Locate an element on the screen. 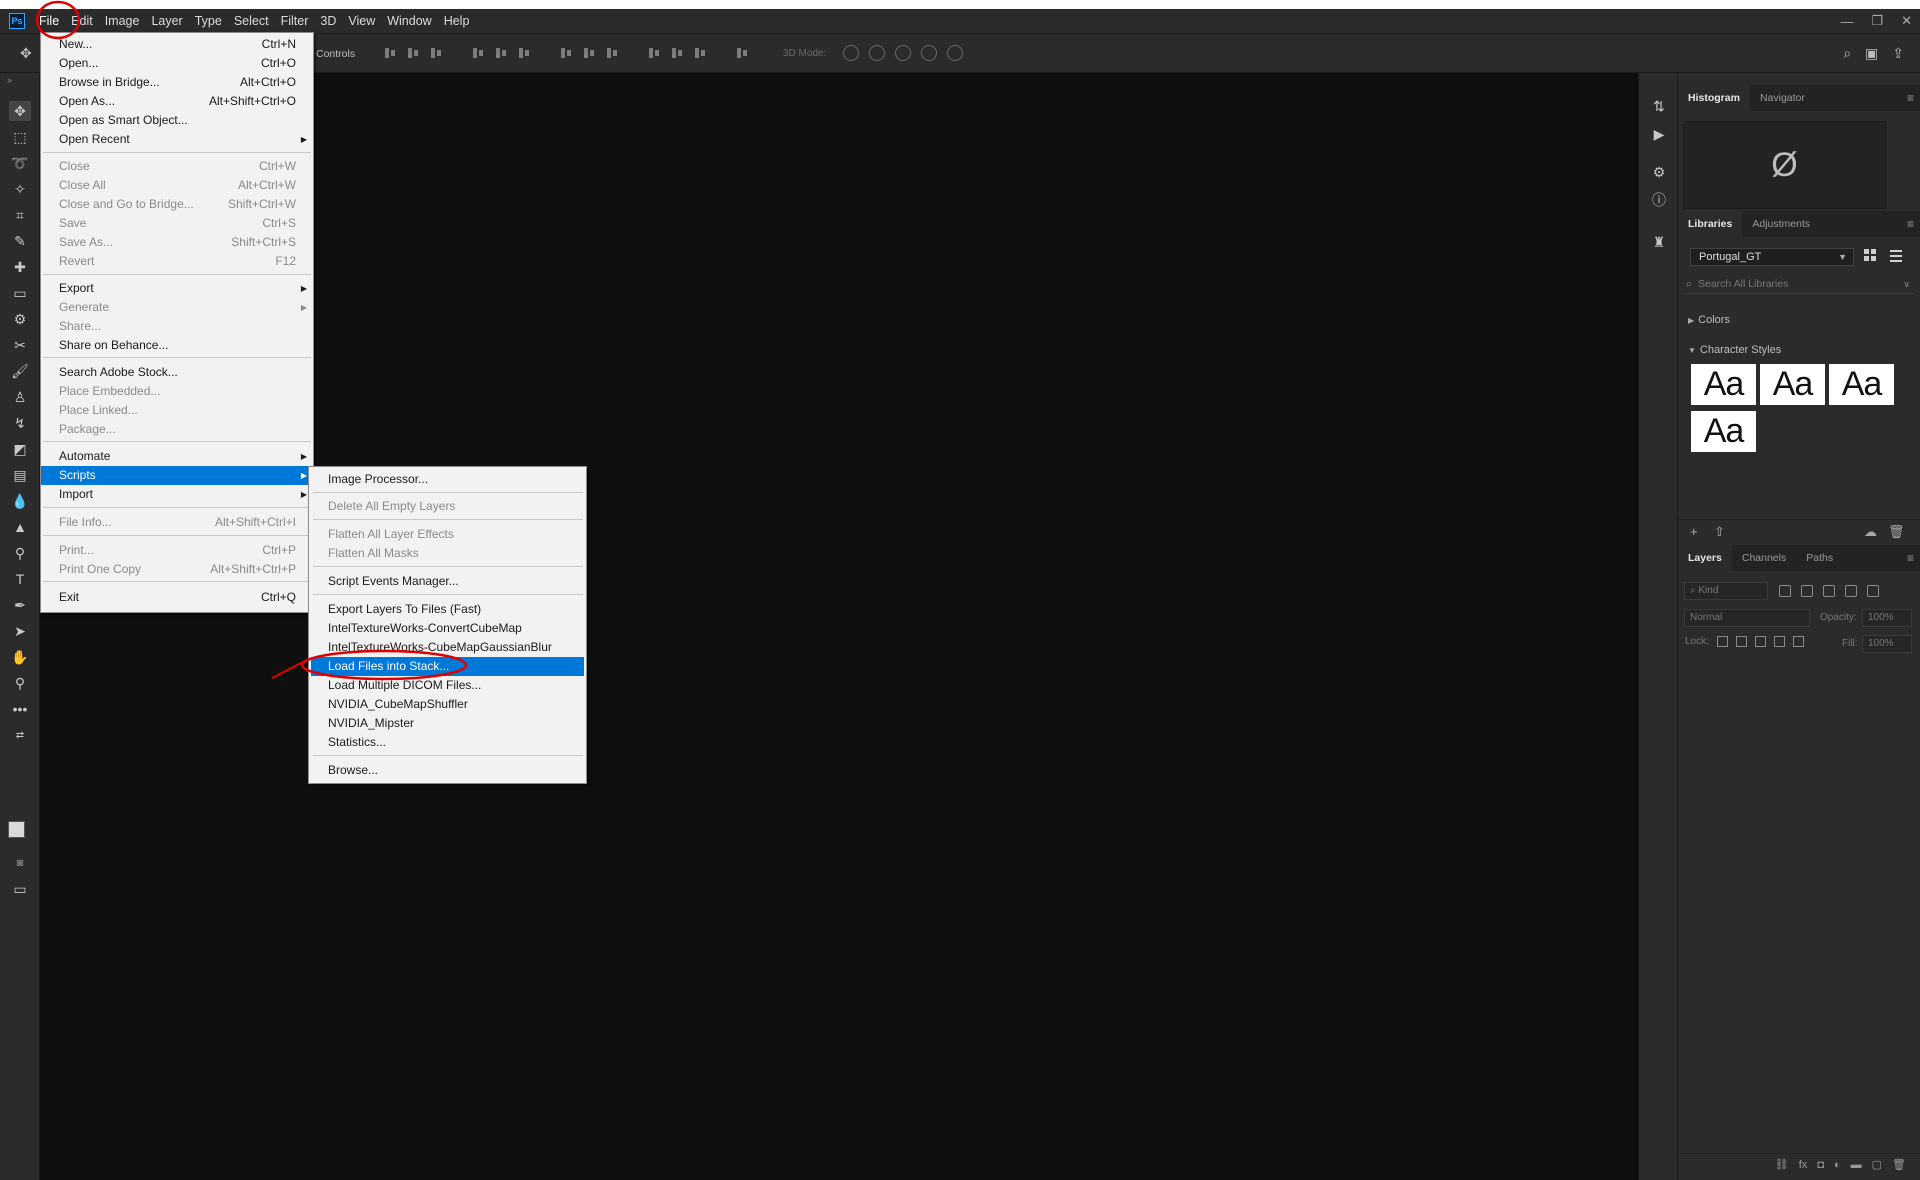  library-search-input: ⌕ Search All Libraries ∨ is located at coordinates (1799, 284).